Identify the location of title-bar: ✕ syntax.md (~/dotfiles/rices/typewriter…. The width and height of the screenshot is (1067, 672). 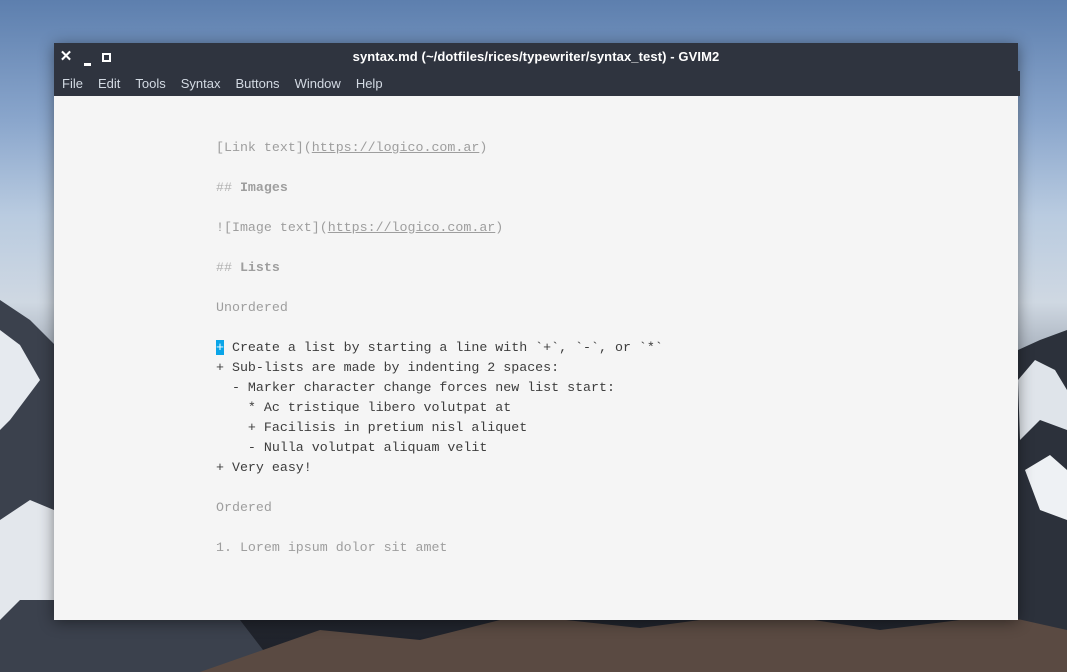
(536, 57).